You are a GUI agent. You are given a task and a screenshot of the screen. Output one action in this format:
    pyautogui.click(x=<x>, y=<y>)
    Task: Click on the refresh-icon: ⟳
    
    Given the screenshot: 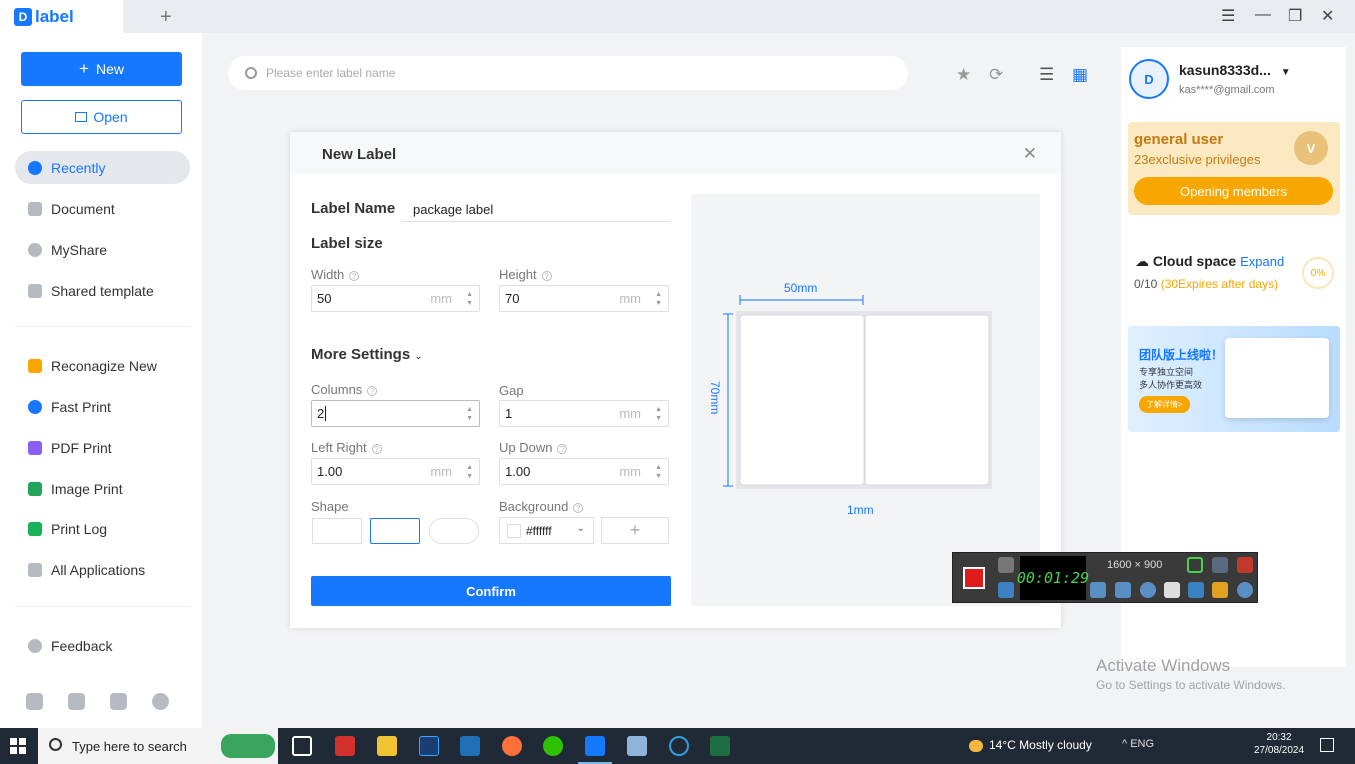 What is the action you would take?
    pyautogui.click(x=996, y=75)
    